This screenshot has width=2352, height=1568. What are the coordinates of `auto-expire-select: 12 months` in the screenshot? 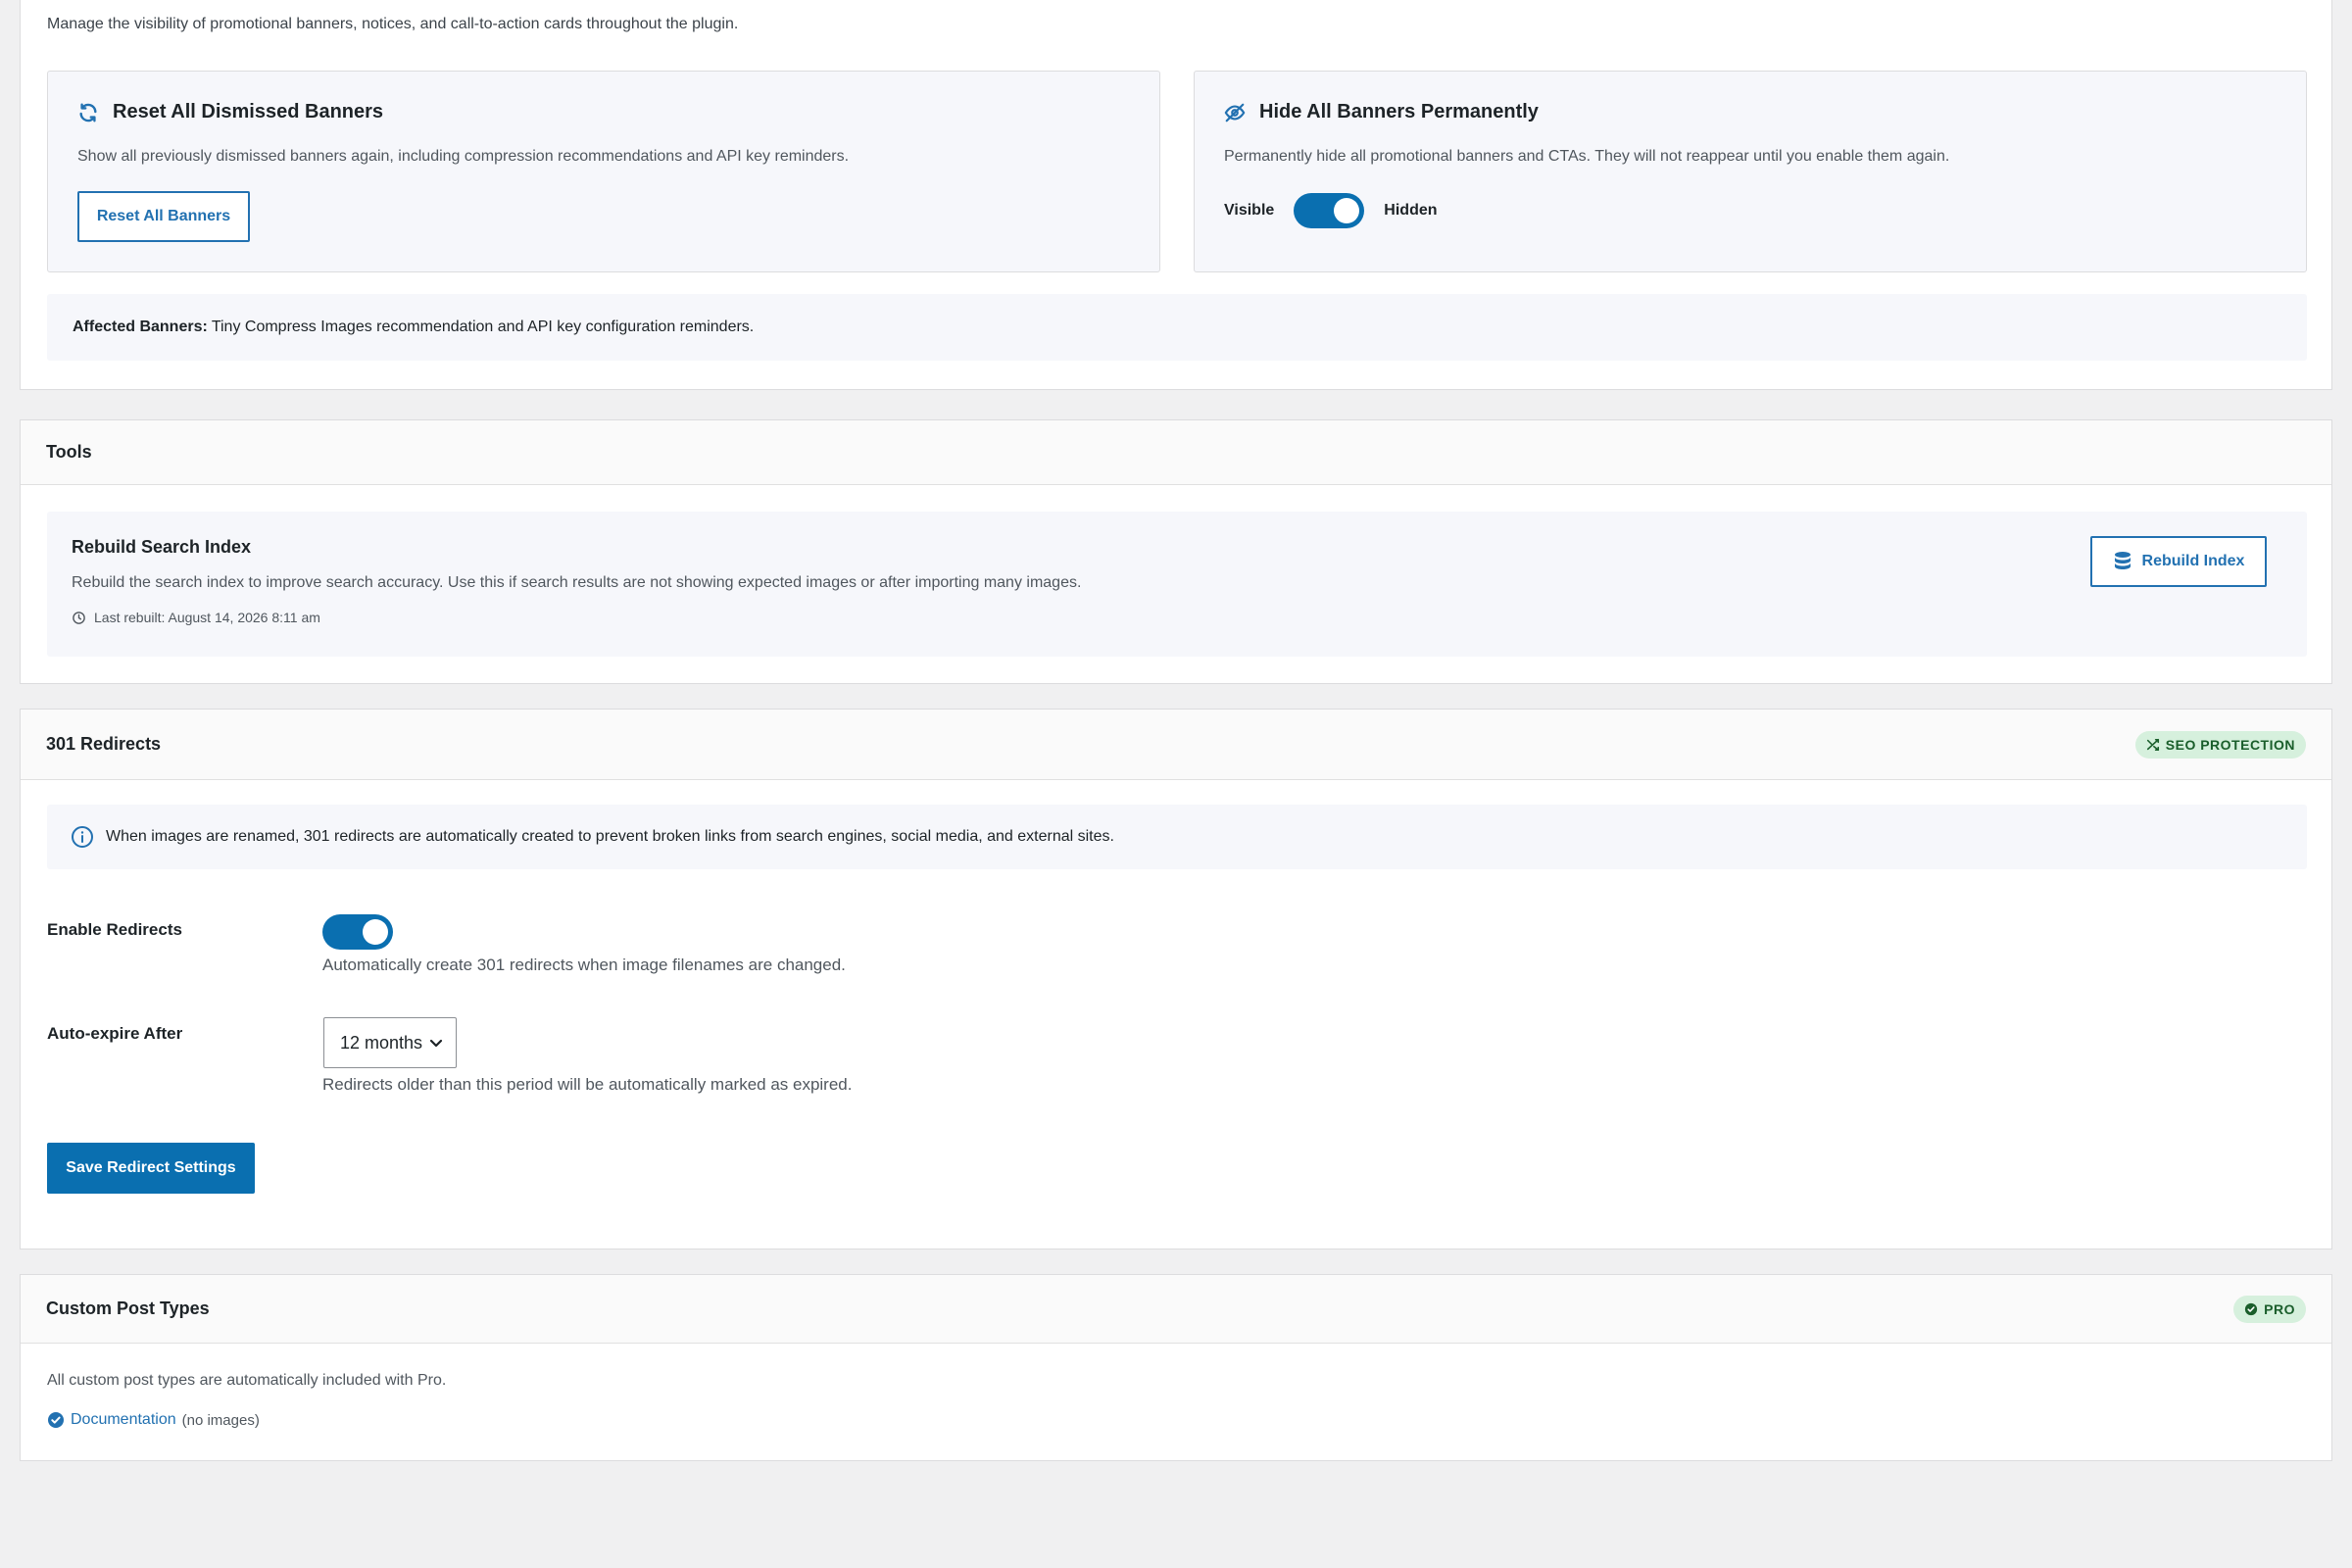 It's located at (390, 1042).